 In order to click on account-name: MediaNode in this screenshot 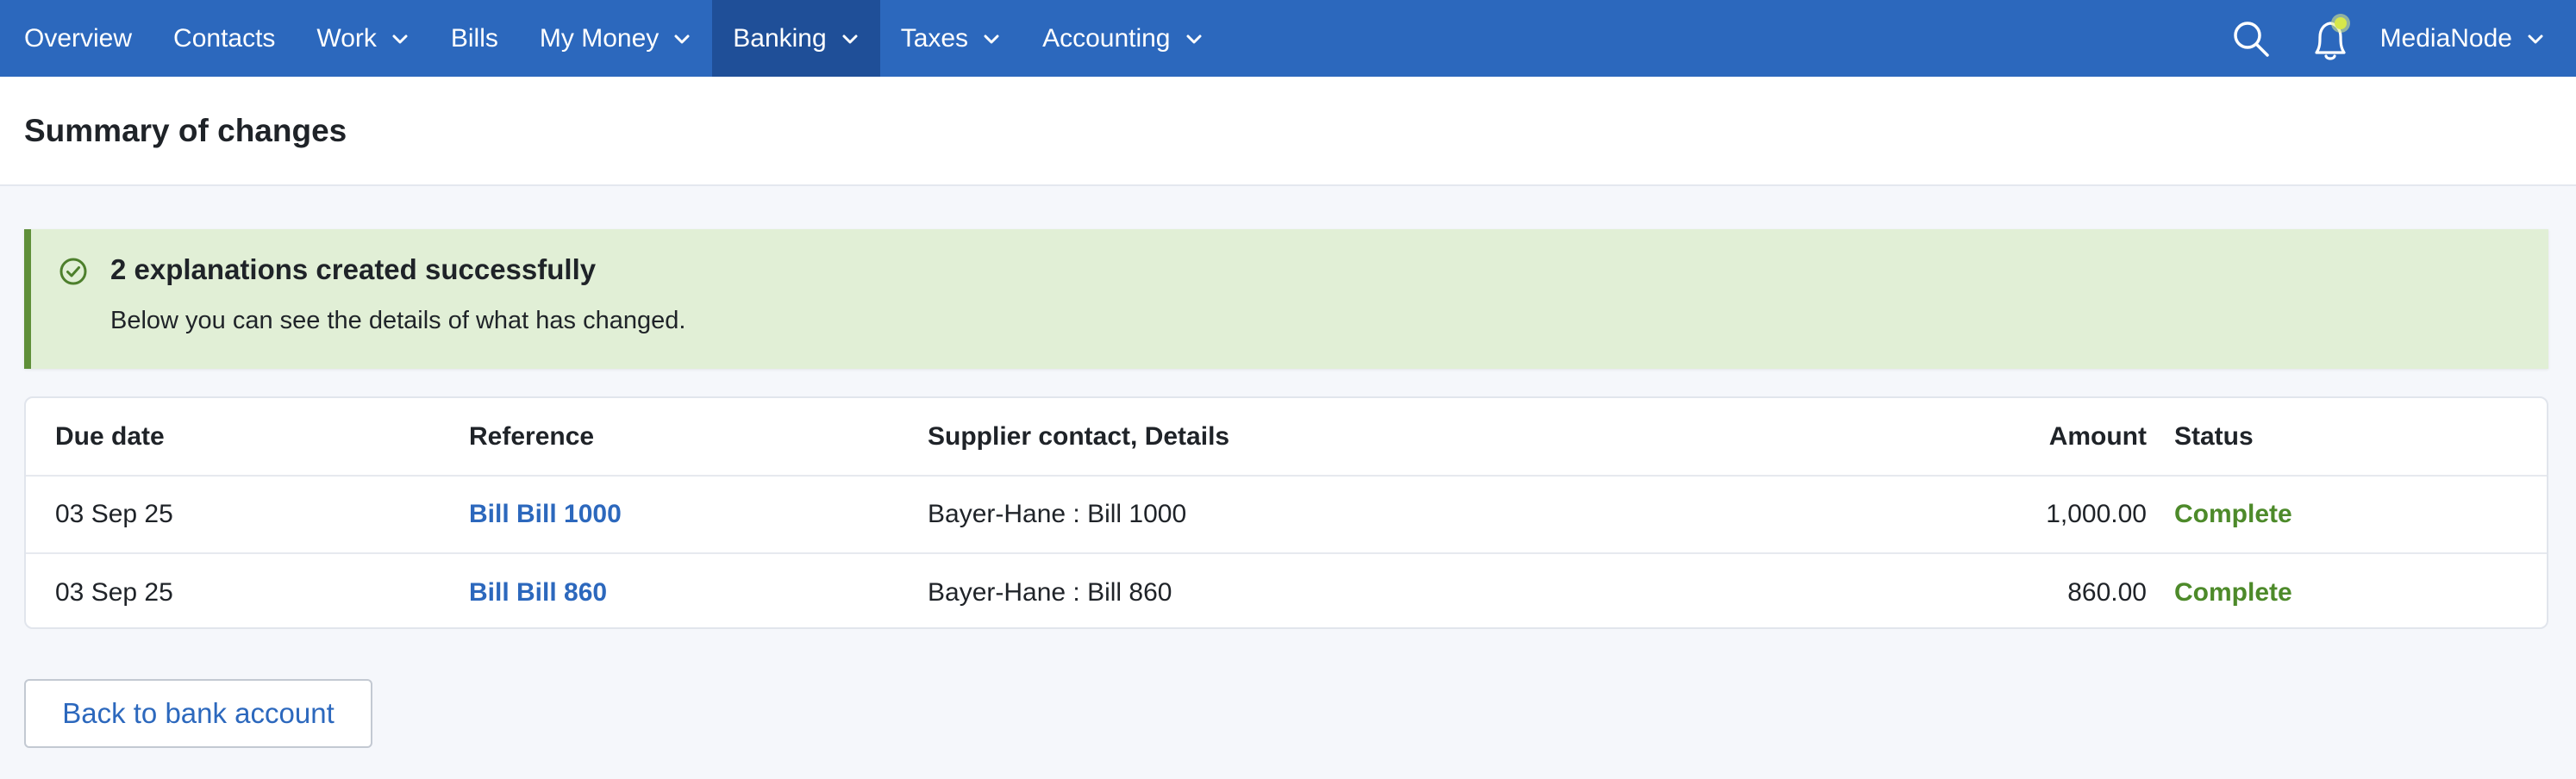, I will do `click(2445, 38)`.